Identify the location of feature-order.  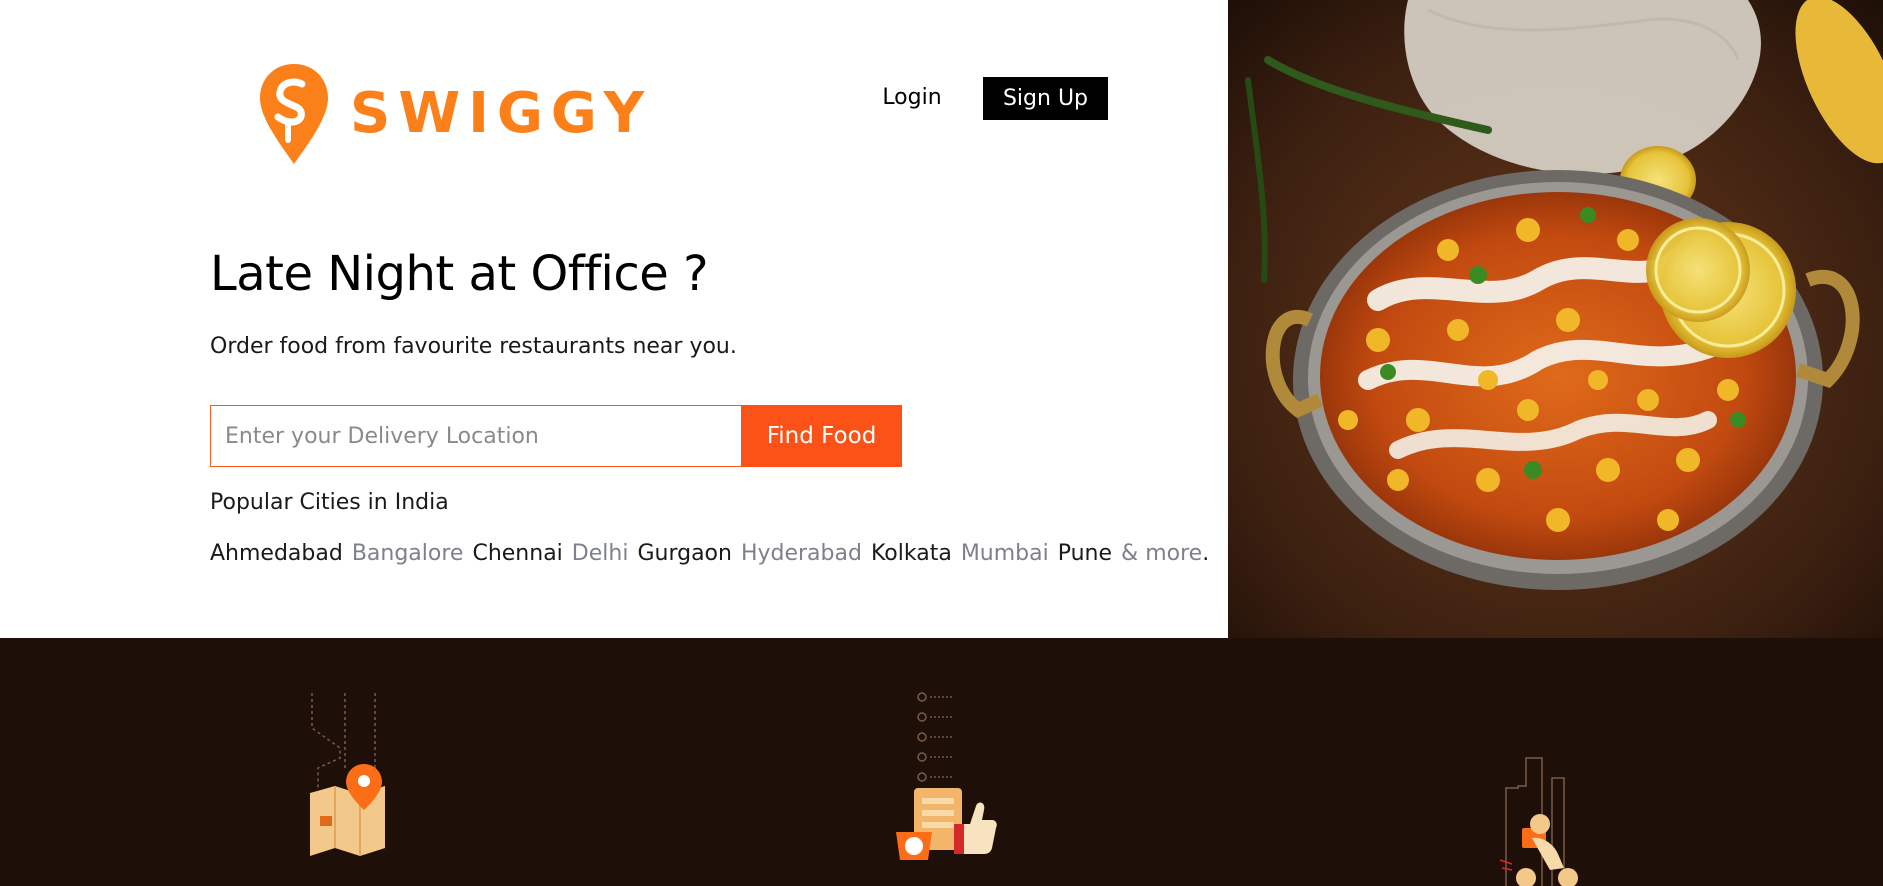
(945, 762).